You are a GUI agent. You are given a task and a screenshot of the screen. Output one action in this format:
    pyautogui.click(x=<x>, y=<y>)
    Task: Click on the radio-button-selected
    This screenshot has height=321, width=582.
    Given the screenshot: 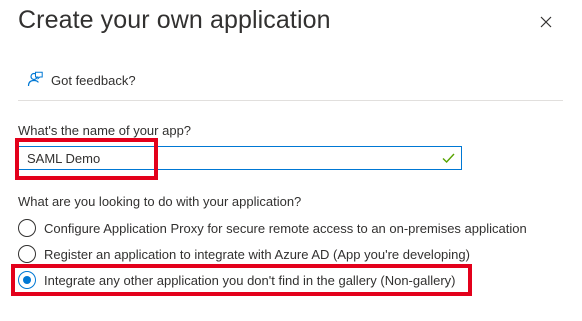 What is the action you would take?
    pyautogui.click(x=27, y=280)
    